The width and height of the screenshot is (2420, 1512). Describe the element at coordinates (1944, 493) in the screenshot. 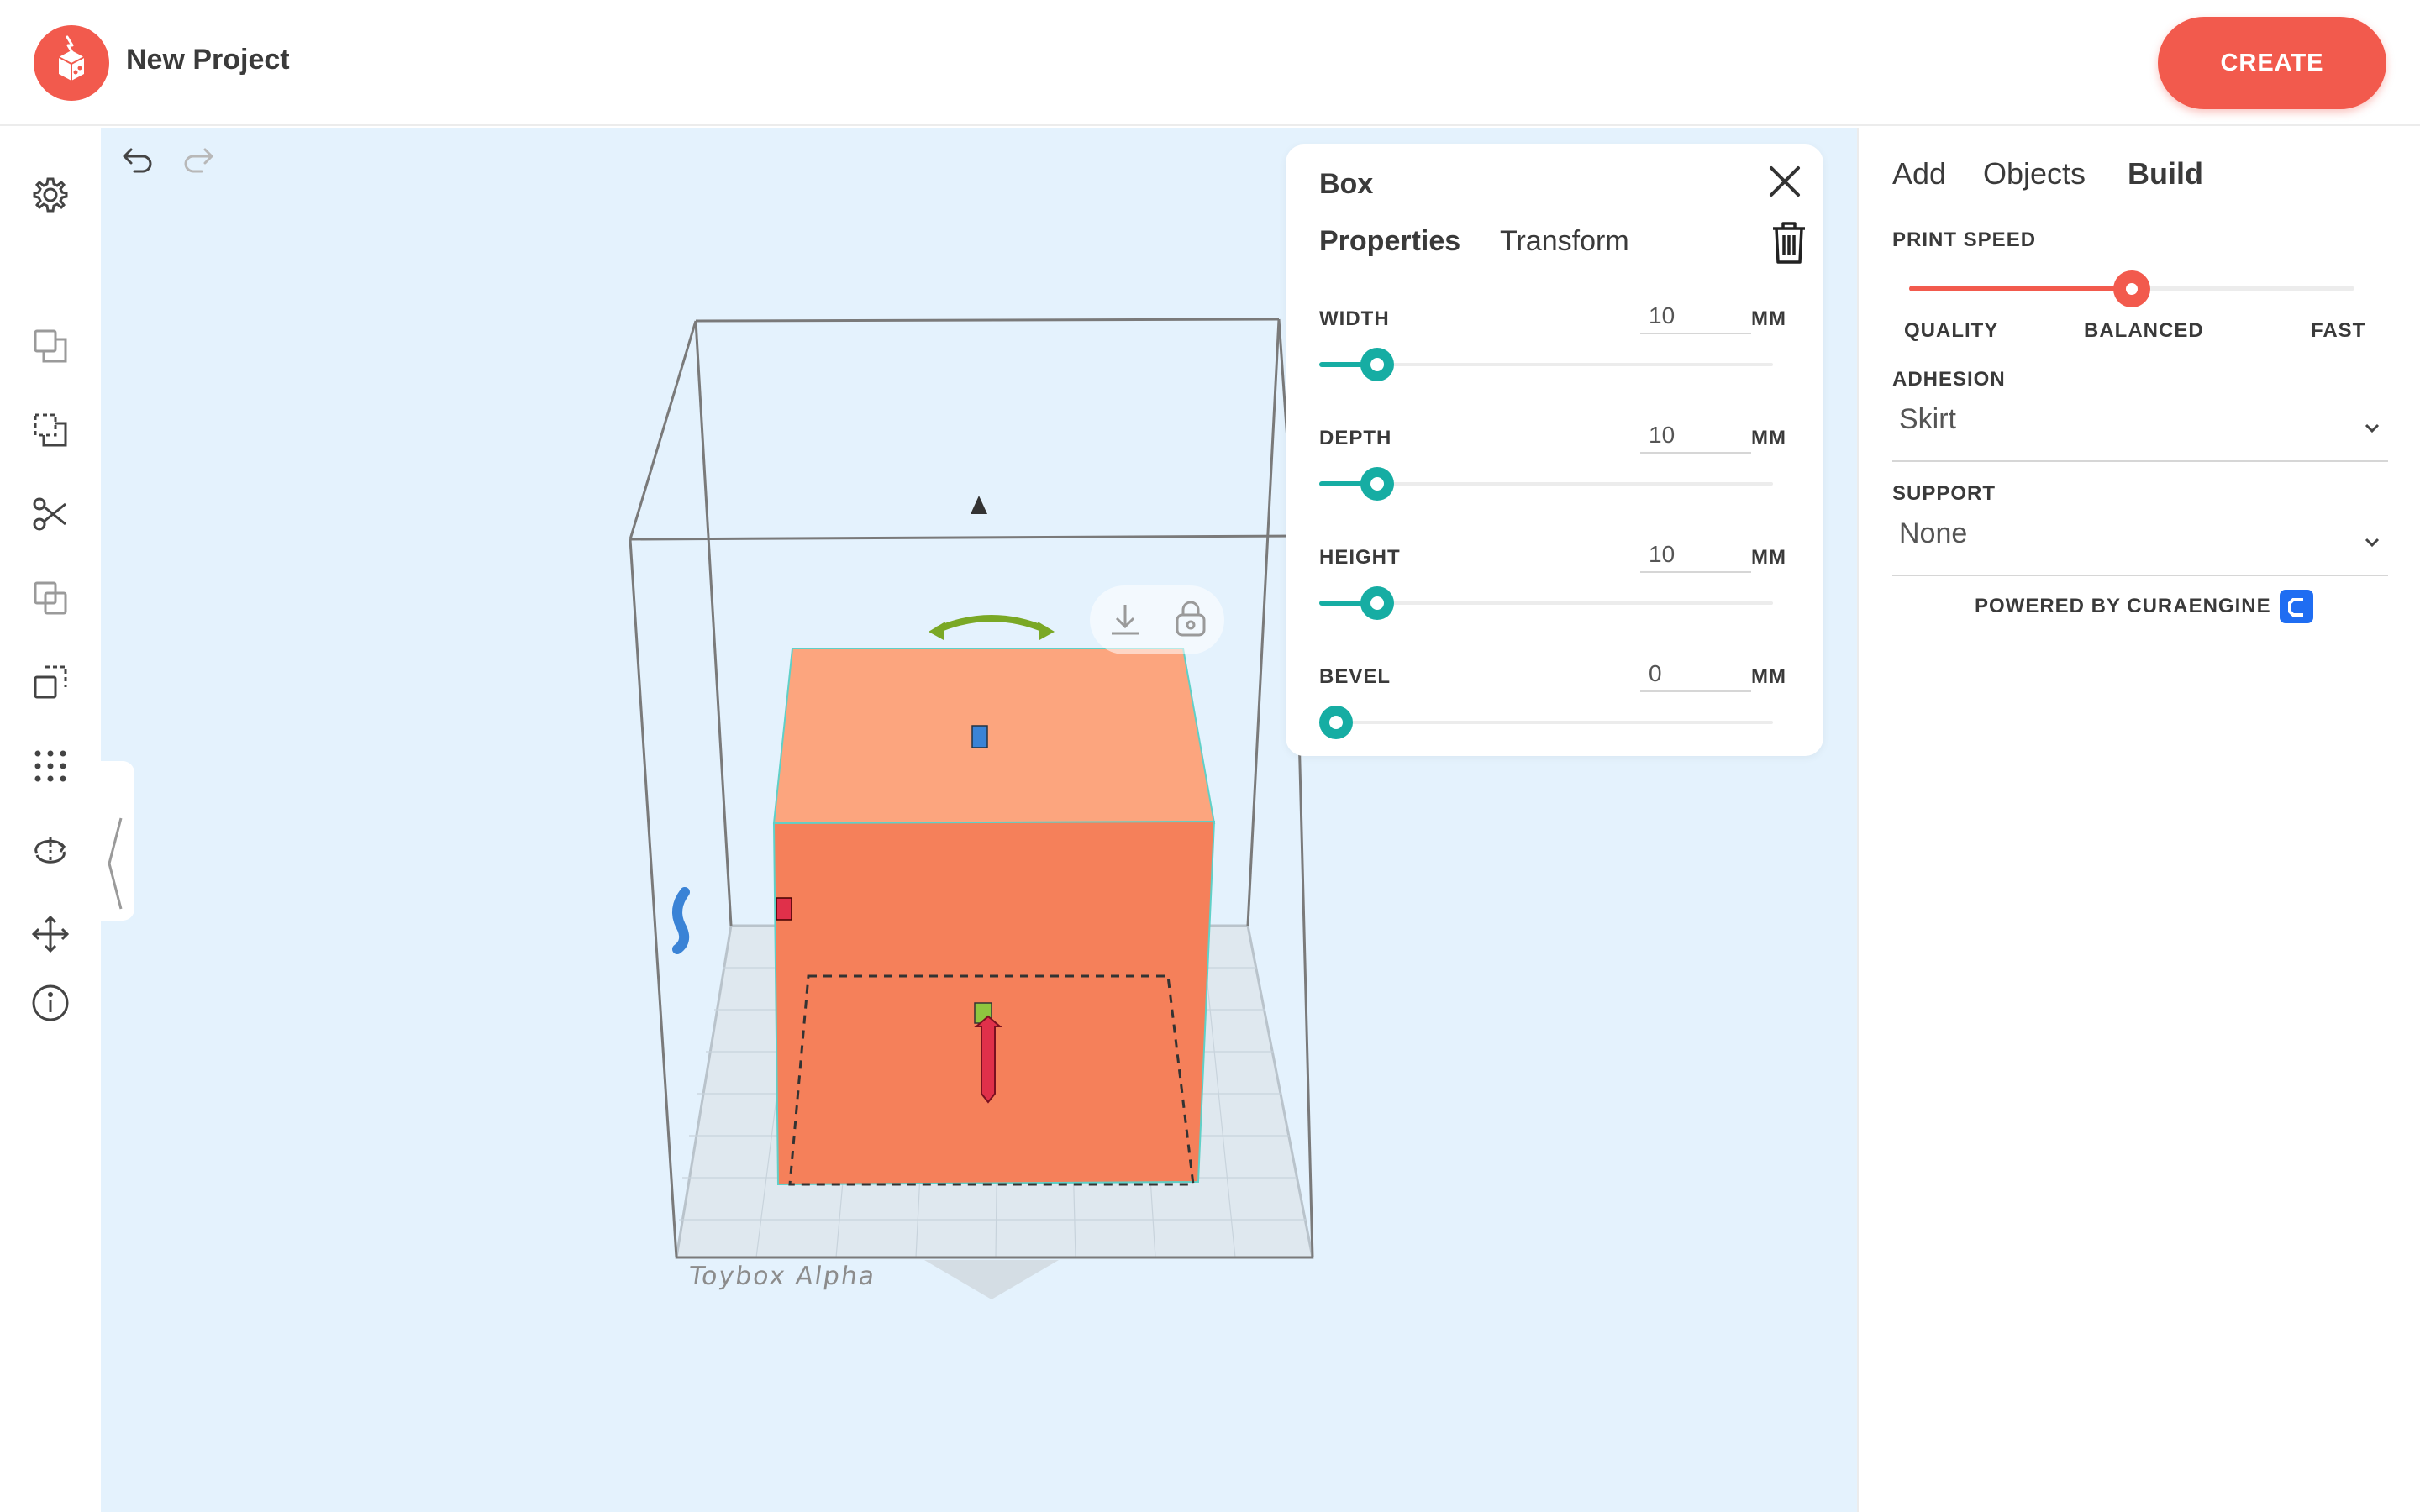

I see `support-label: SUPPORT` at that location.